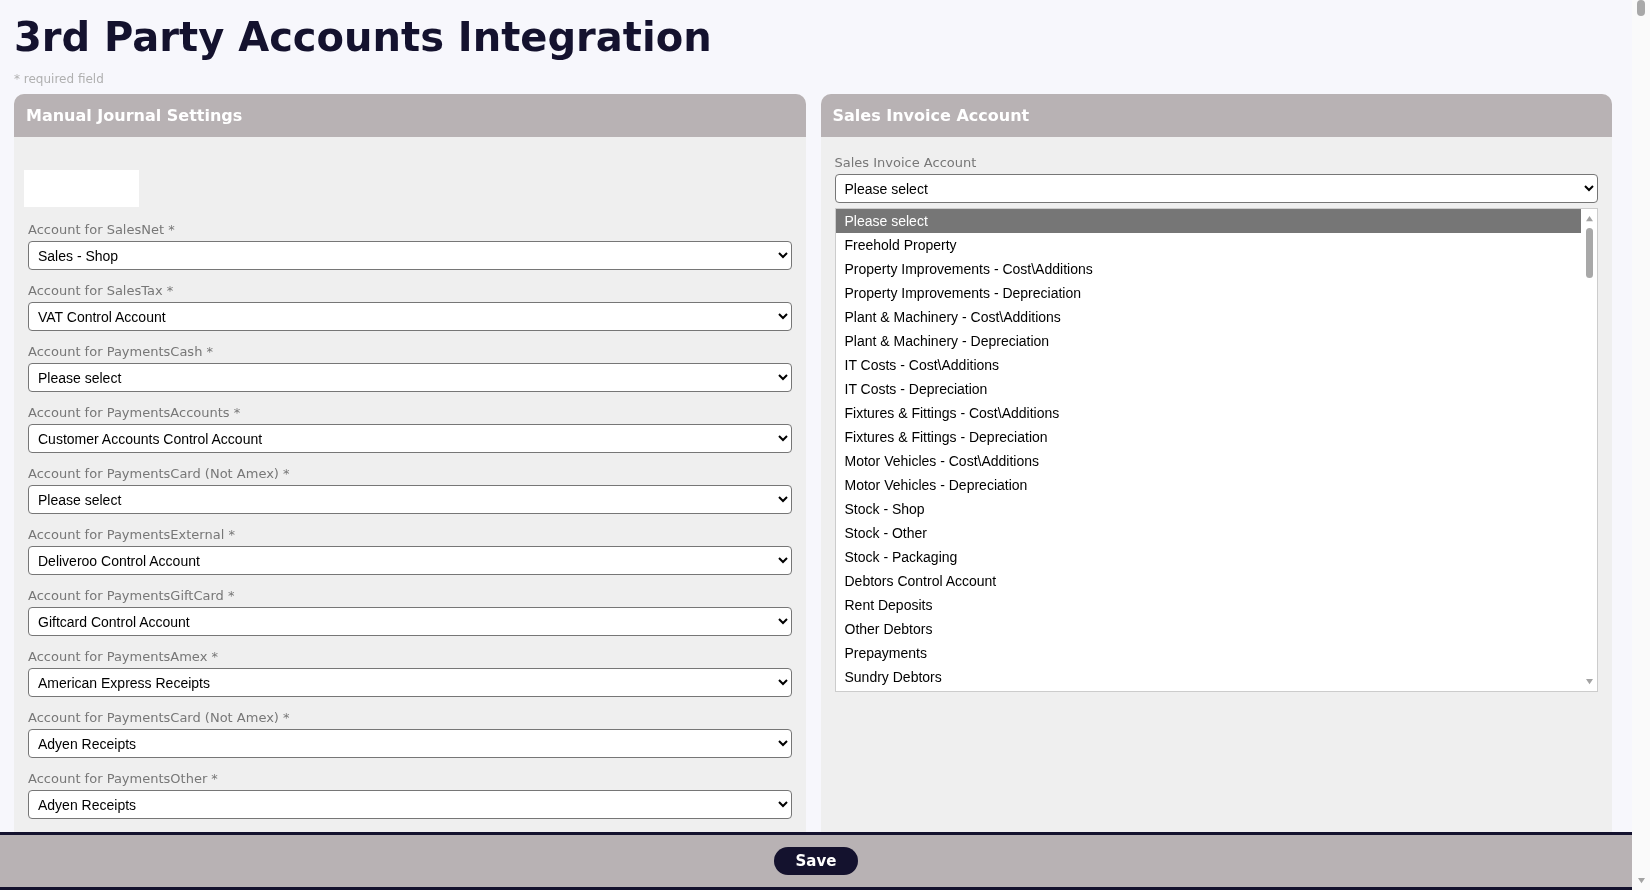 This screenshot has height=890, width=1650. What do you see at coordinates (410, 438) in the screenshot?
I see `account-select: Customer Accounts Control Account` at bounding box center [410, 438].